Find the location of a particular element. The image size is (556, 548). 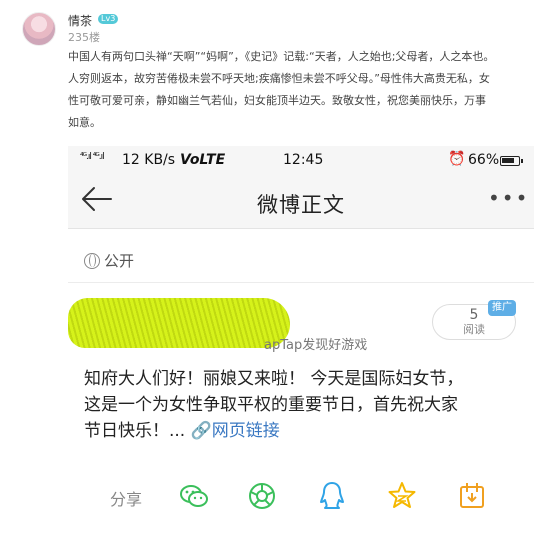

visibility-label: 公开 is located at coordinates (109, 260).